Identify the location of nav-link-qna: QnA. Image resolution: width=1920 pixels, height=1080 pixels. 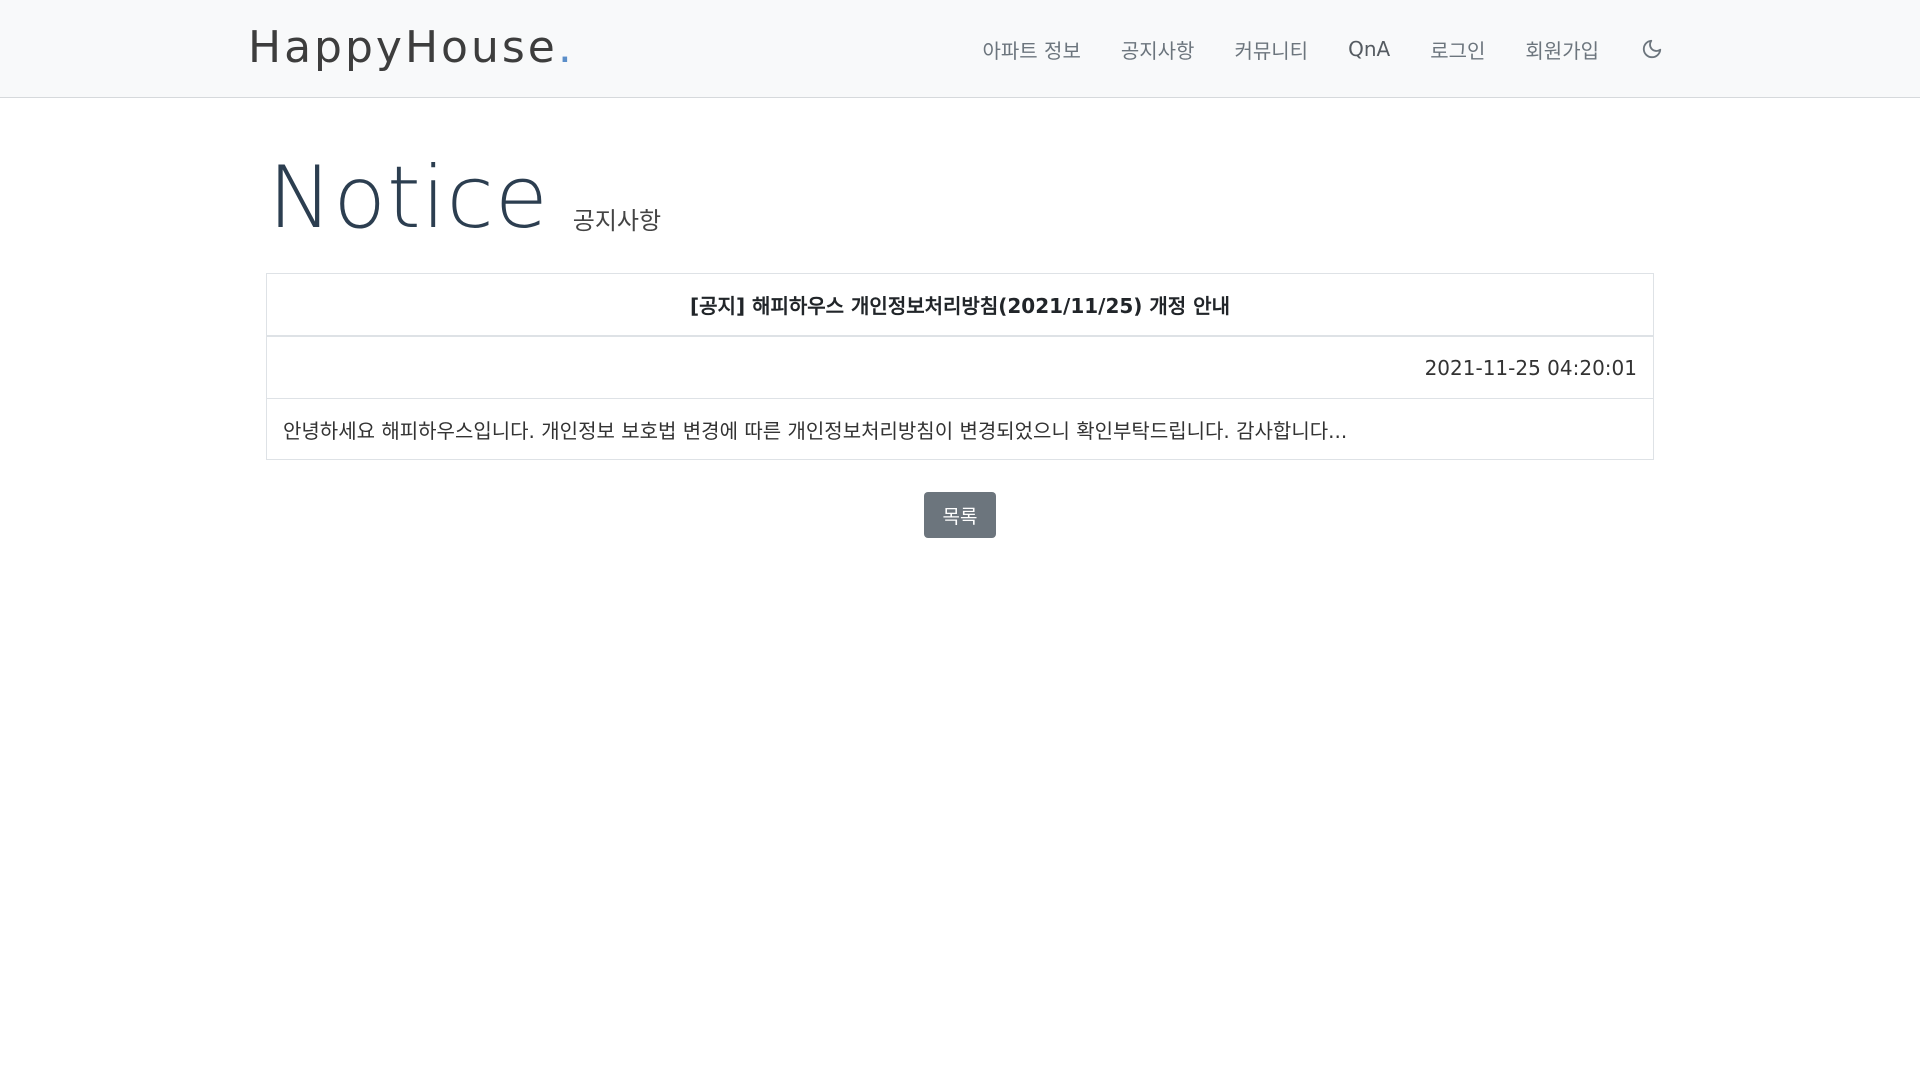
(1369, 49).